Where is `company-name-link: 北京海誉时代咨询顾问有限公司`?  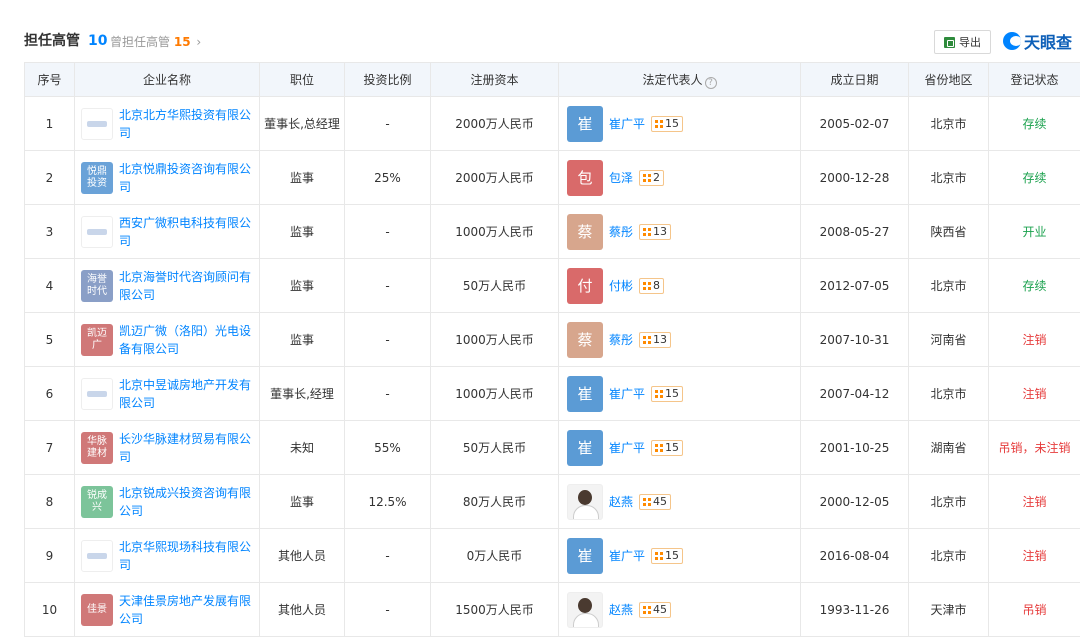 company-name-link: 北京海誉时代咨询顾问有限公司 is located at coordinates (186, 286).